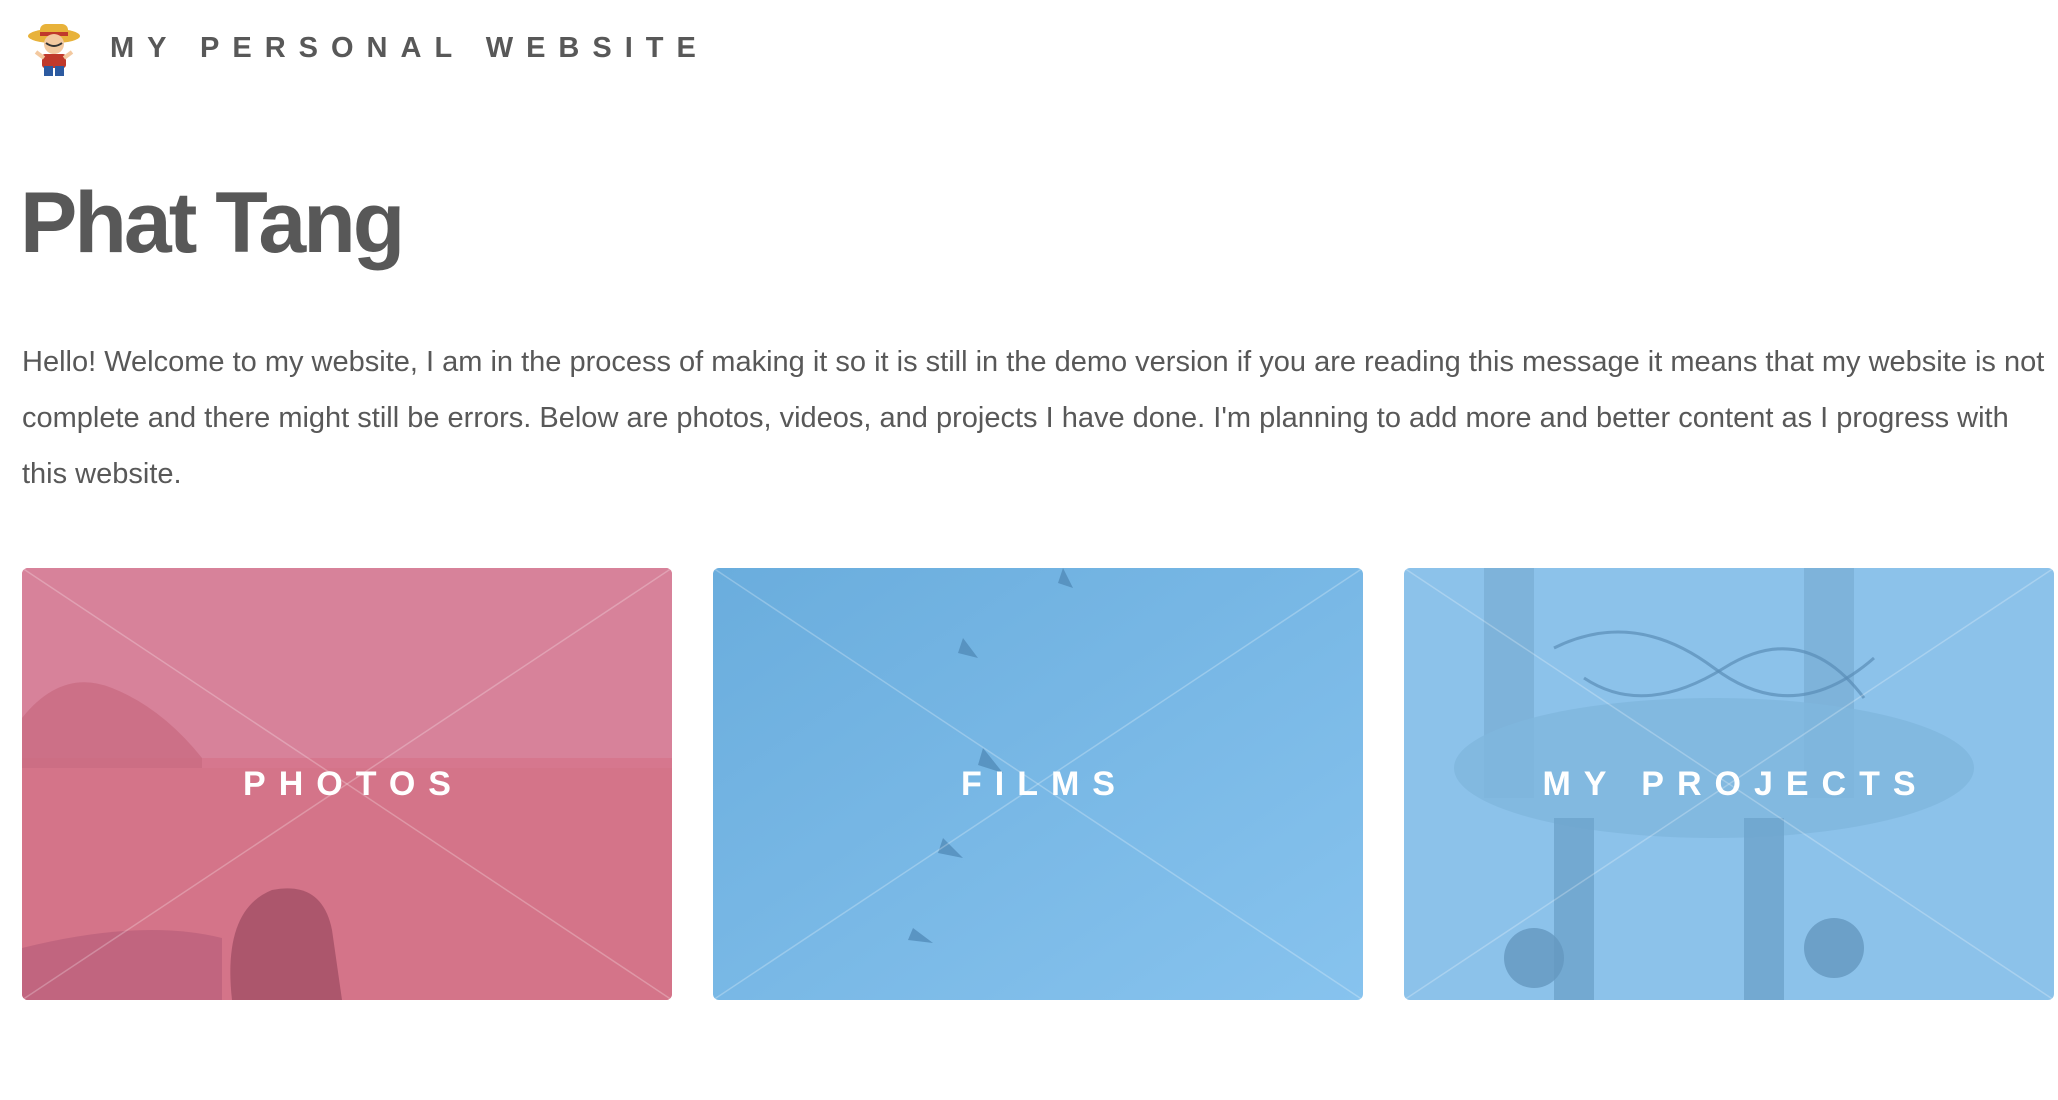 The height and width of the screenshot is (1100, 2058). Describe the element at coordinates (1044, 783) in the screenshot. I see `films-tile-label: FILMS` at that location.